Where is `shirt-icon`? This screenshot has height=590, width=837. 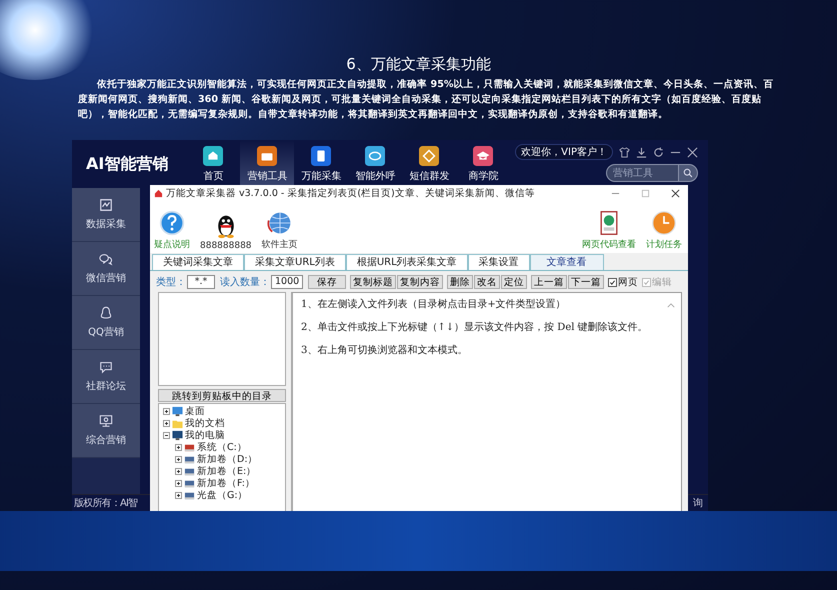
shirt-icon is located at coordinates (624, 152).